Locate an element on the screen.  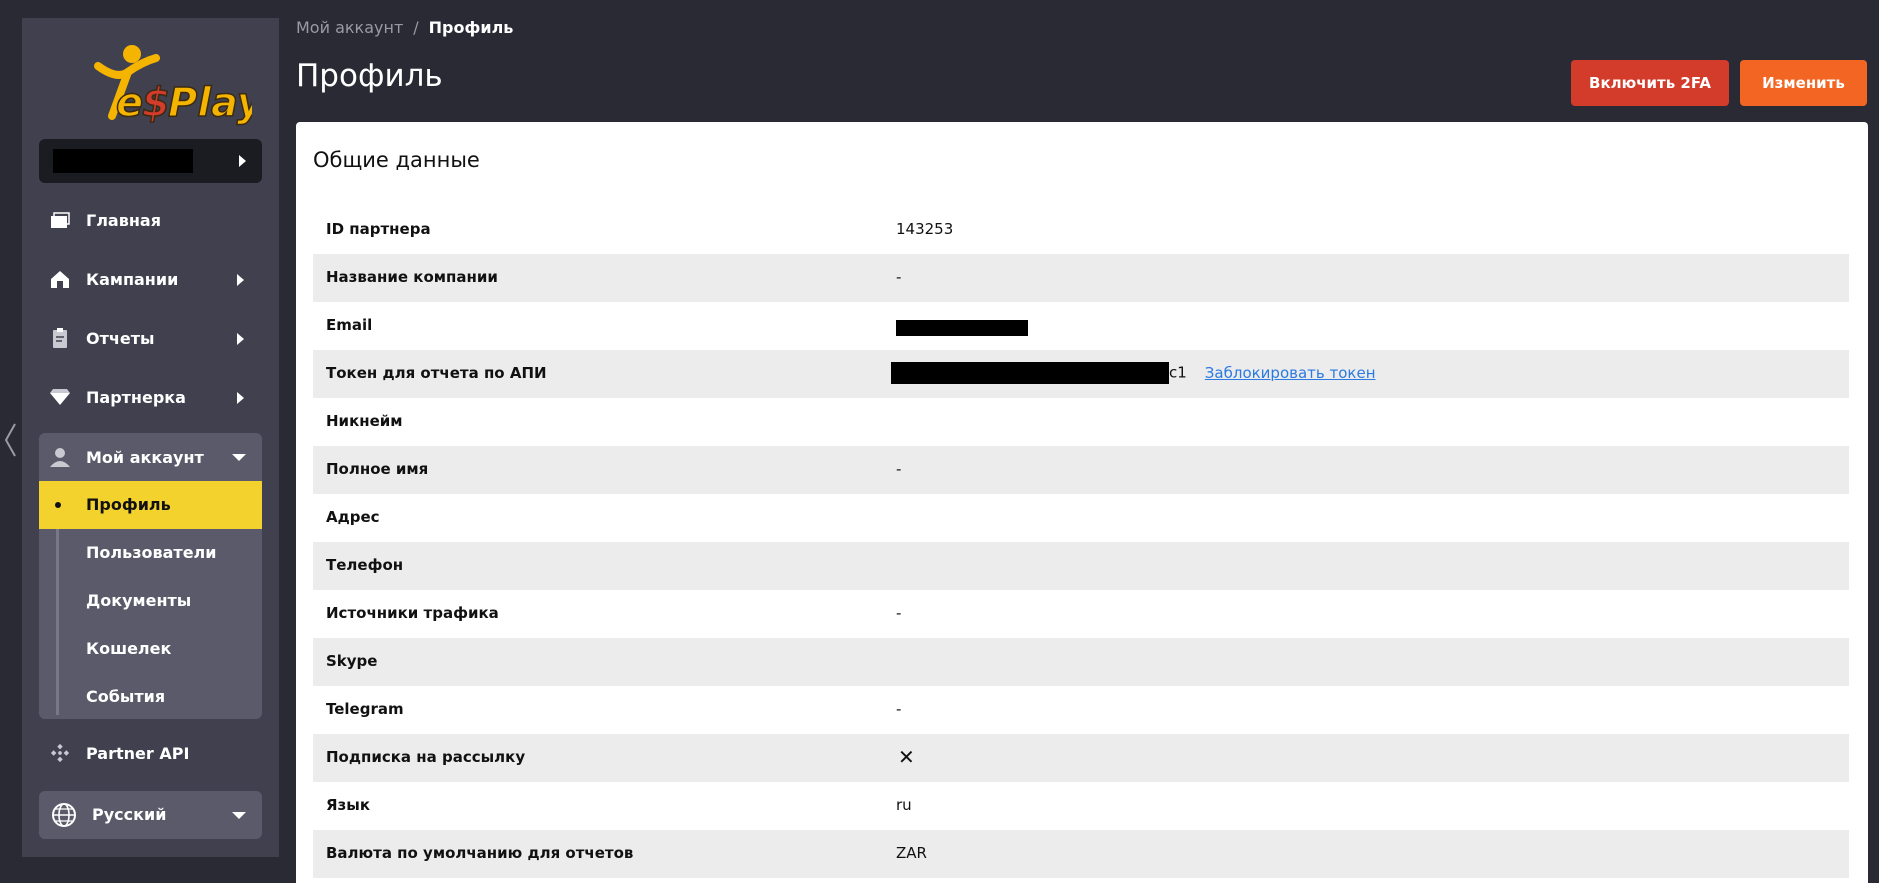
sidebar-item-partner: Партнерка is located at coordinates (150, 397).